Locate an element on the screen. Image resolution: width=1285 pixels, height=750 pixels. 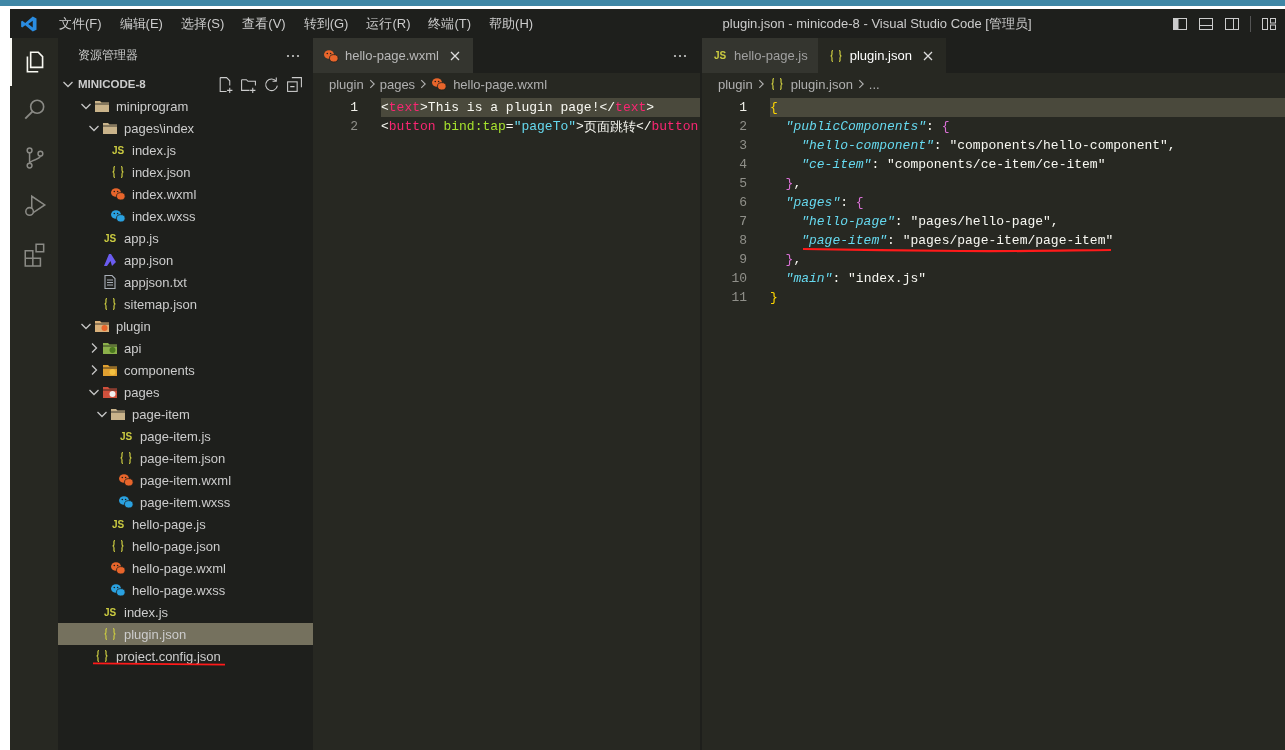
code-line: "publicComponents": { is located at coordinates (867, 127).